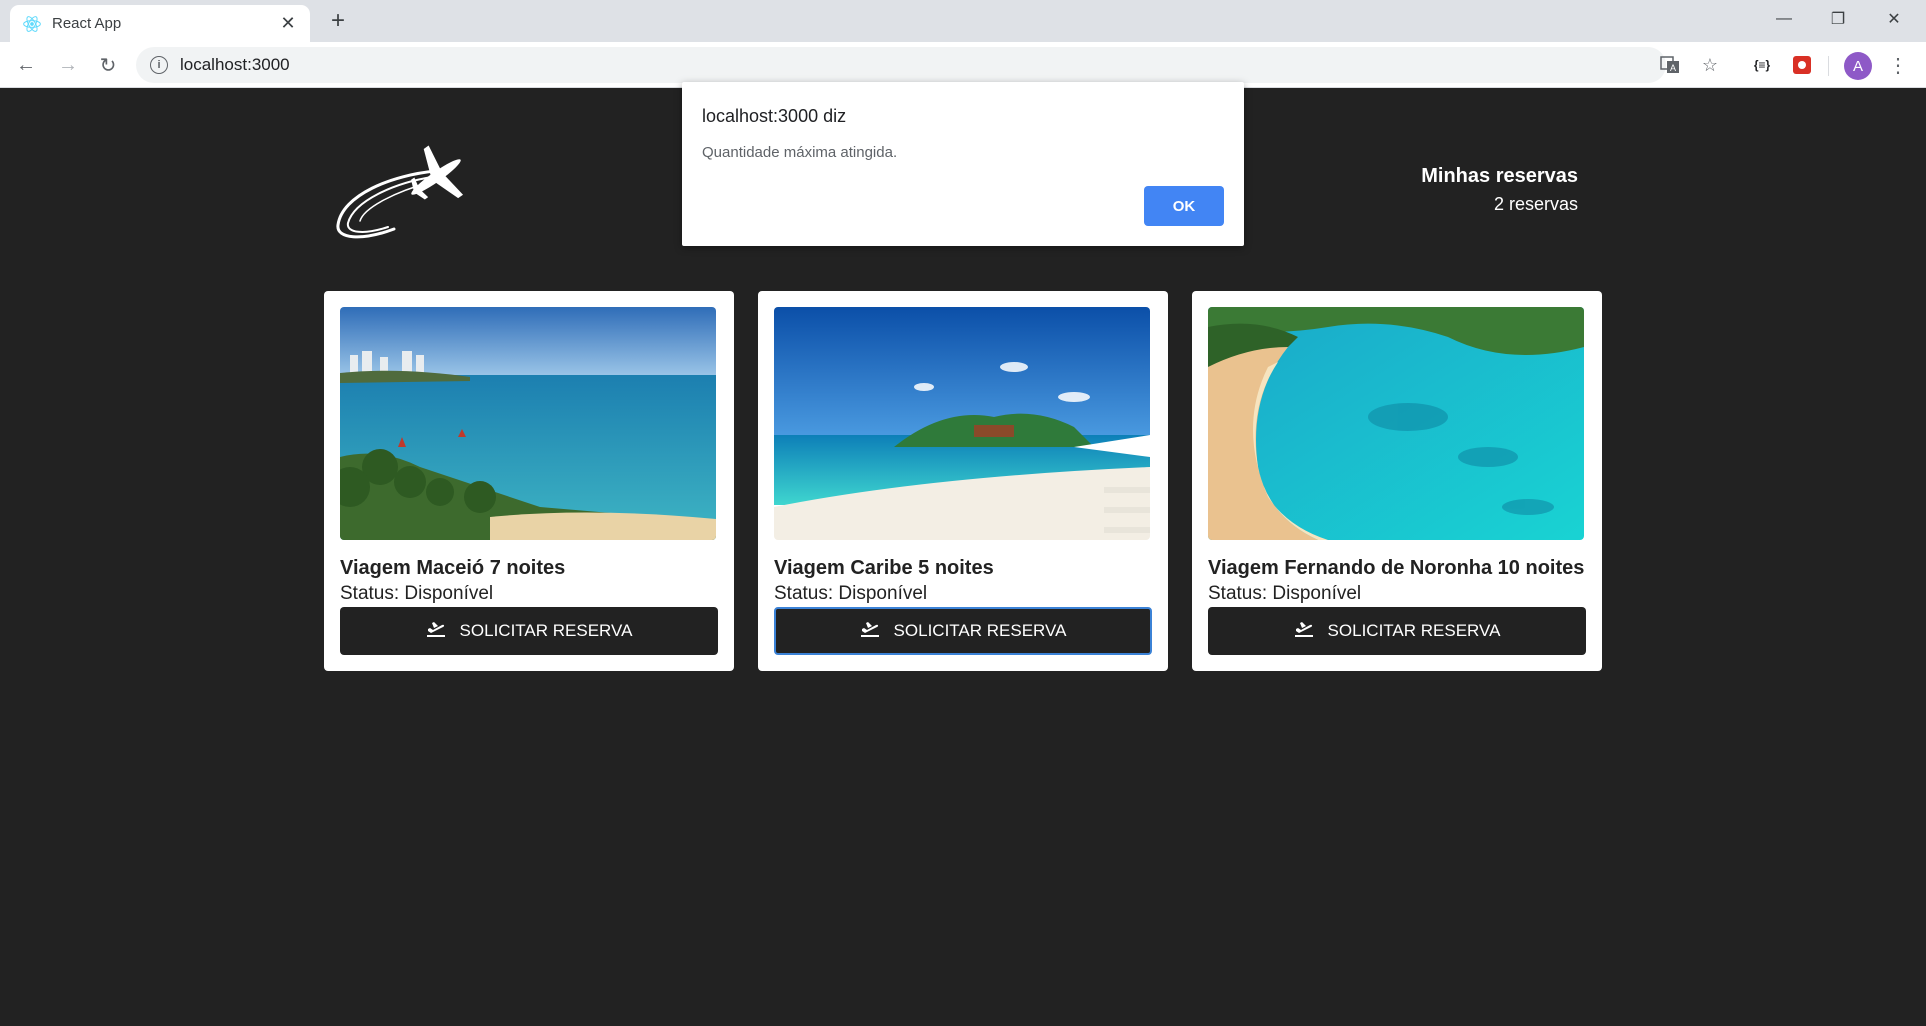 The image size is (1926, 1026). I want to click on extension-icon, so click(1802, 65).